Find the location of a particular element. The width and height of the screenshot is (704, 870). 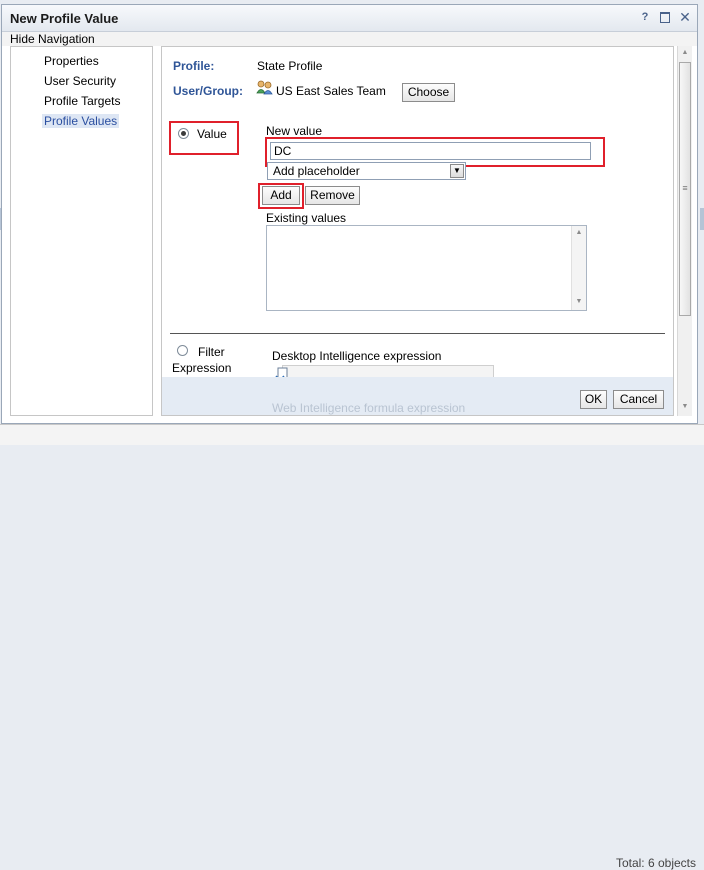

user-group-label: User/Group: is located at coordinates (208, 91).